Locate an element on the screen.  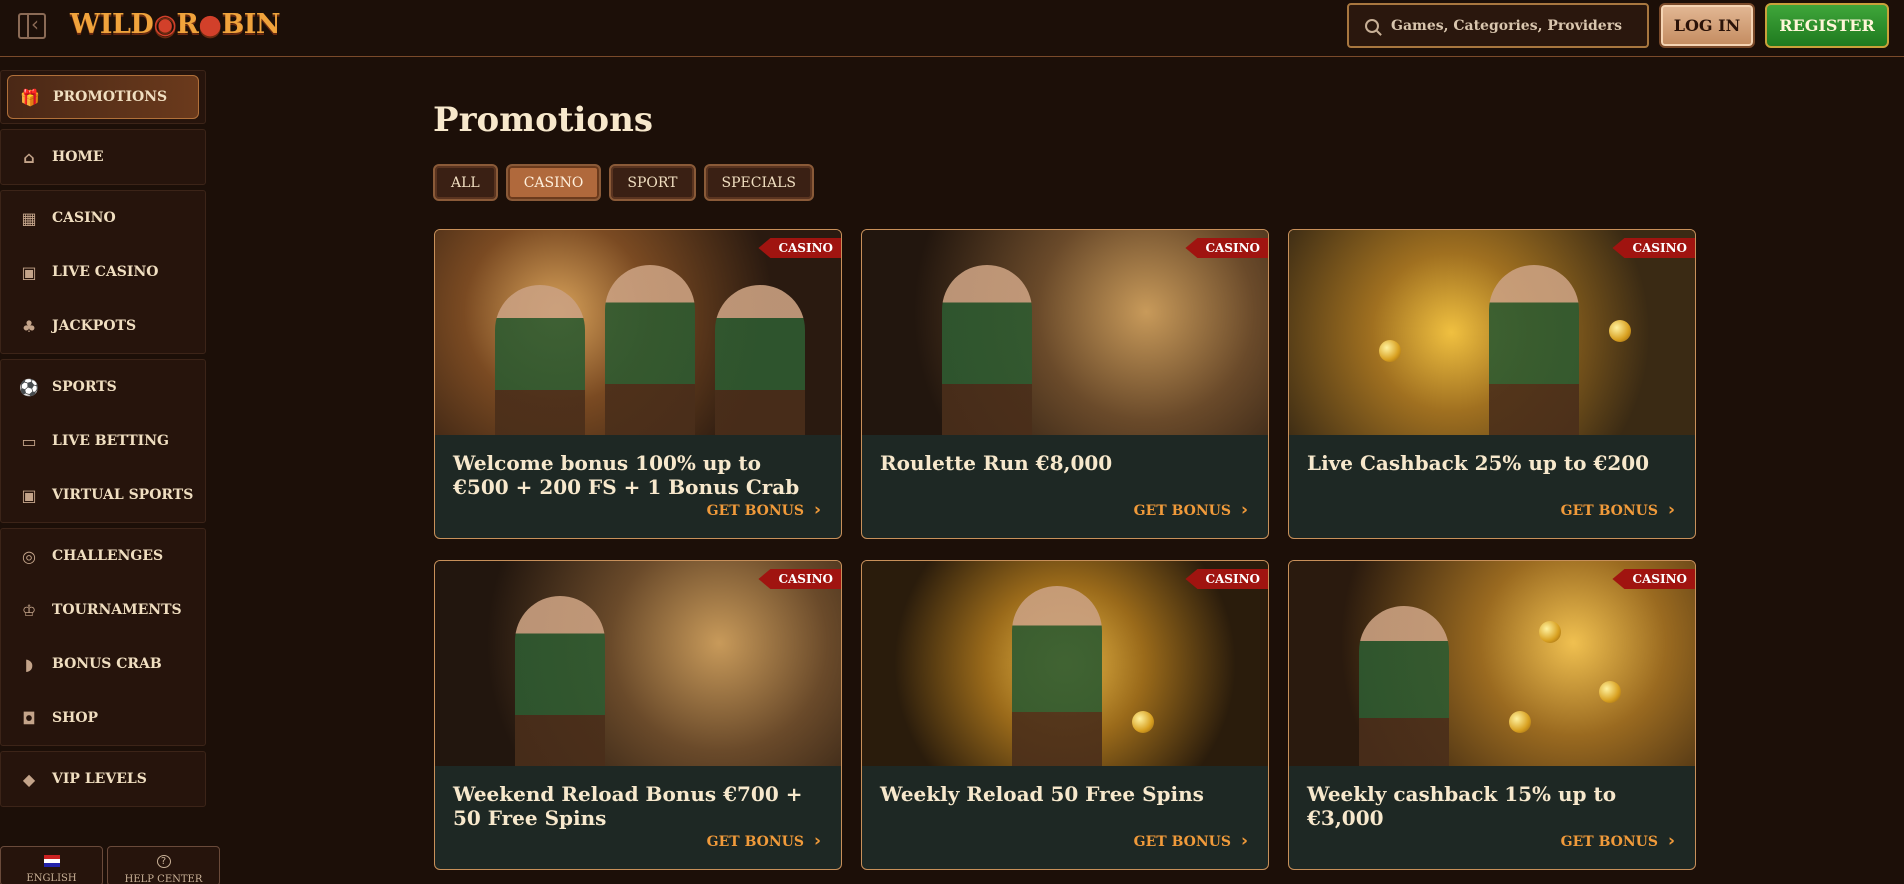
search-box is located at coordinates (1498, 25).